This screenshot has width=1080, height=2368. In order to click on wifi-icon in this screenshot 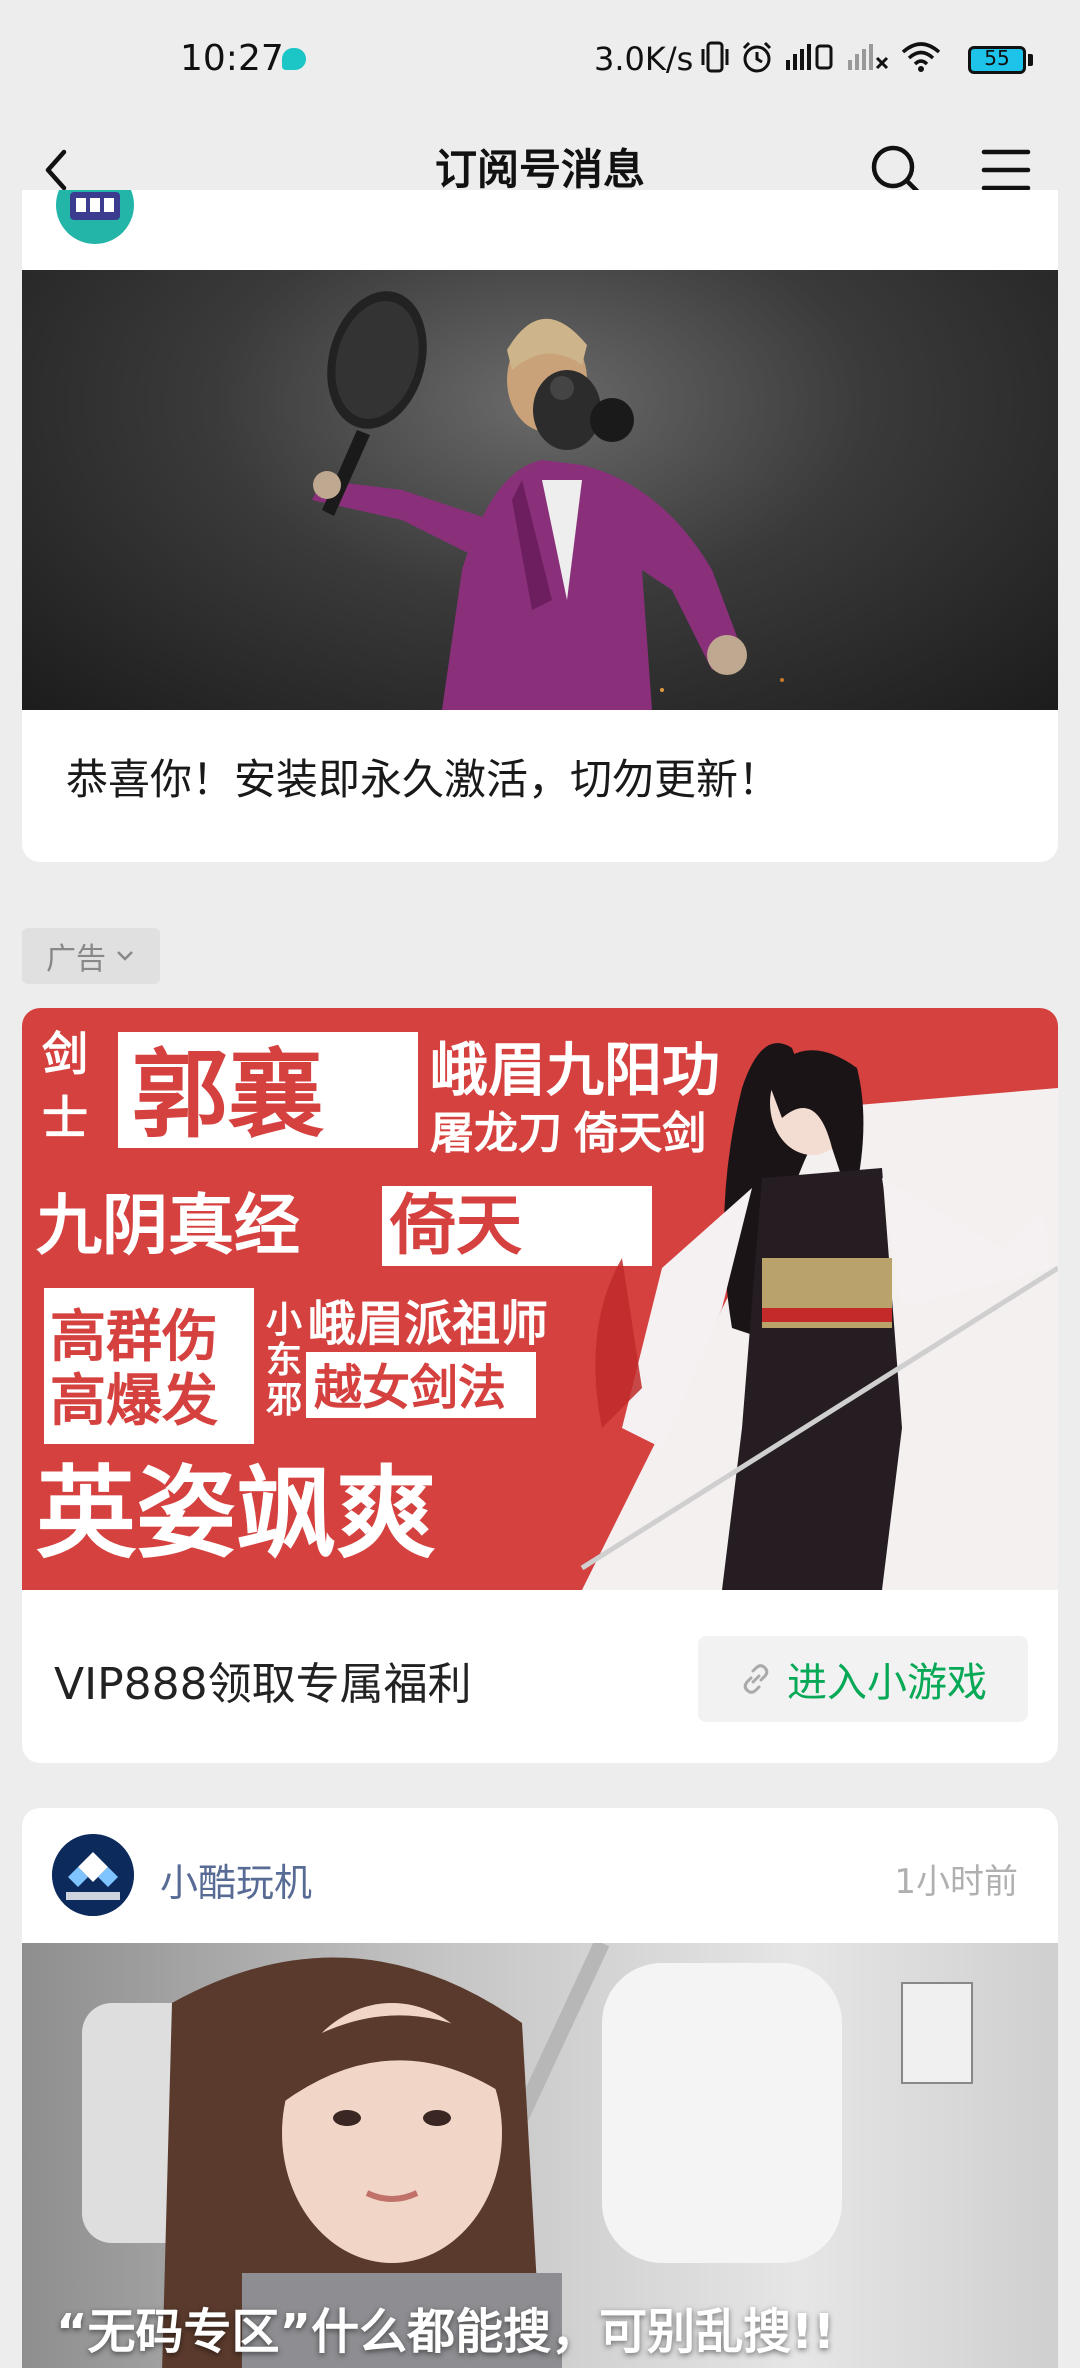, I will do `click(921, 57)`.